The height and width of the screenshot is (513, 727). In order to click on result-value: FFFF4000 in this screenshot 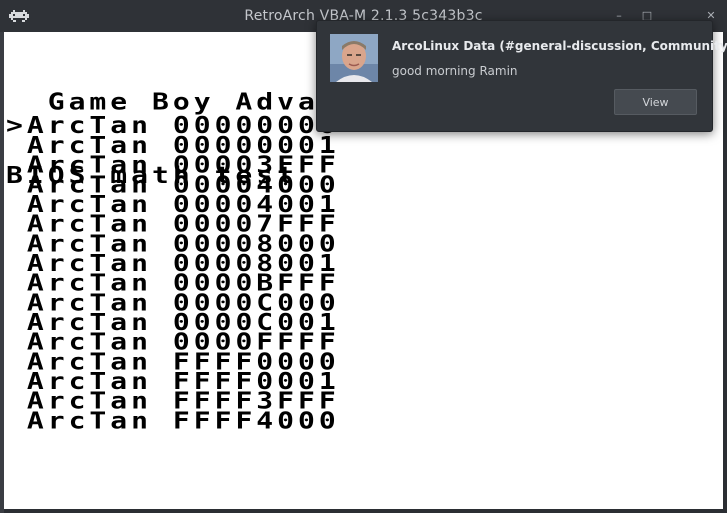, I will do `click(256, 421)`.